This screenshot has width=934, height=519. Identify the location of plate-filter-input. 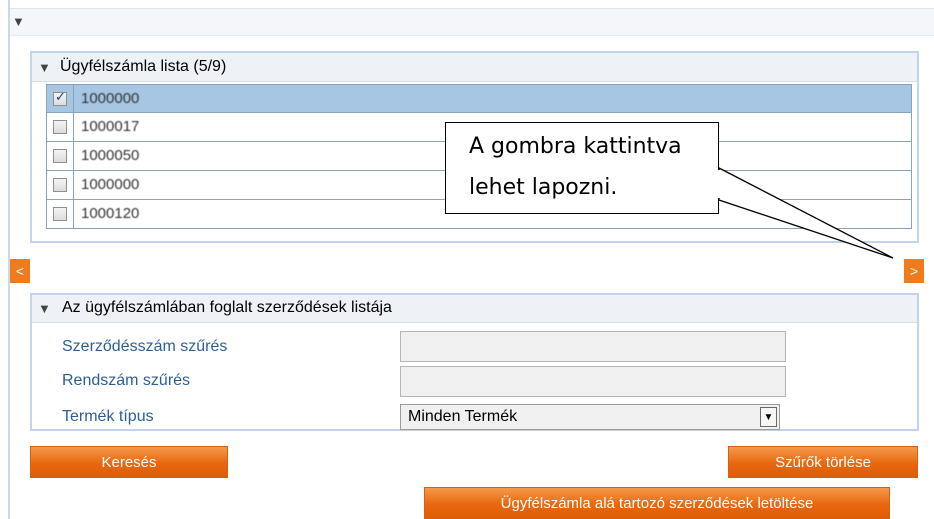
(593, 381).